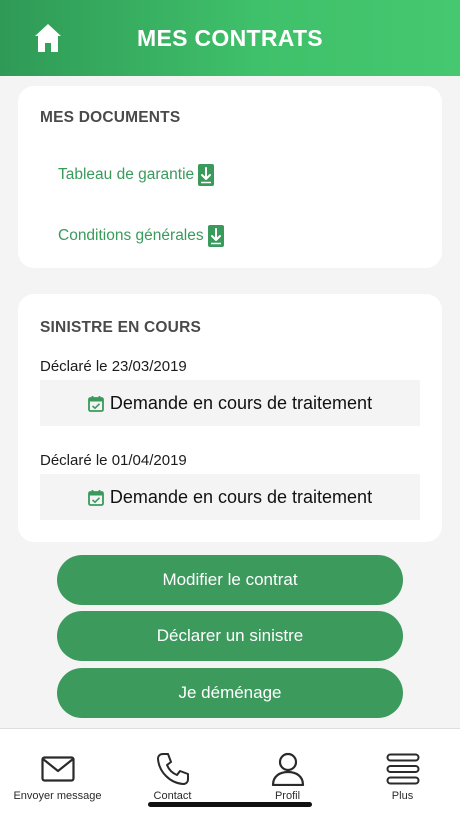 The image size is (460, 819). I want to click on home-icon, so click(48, 38).